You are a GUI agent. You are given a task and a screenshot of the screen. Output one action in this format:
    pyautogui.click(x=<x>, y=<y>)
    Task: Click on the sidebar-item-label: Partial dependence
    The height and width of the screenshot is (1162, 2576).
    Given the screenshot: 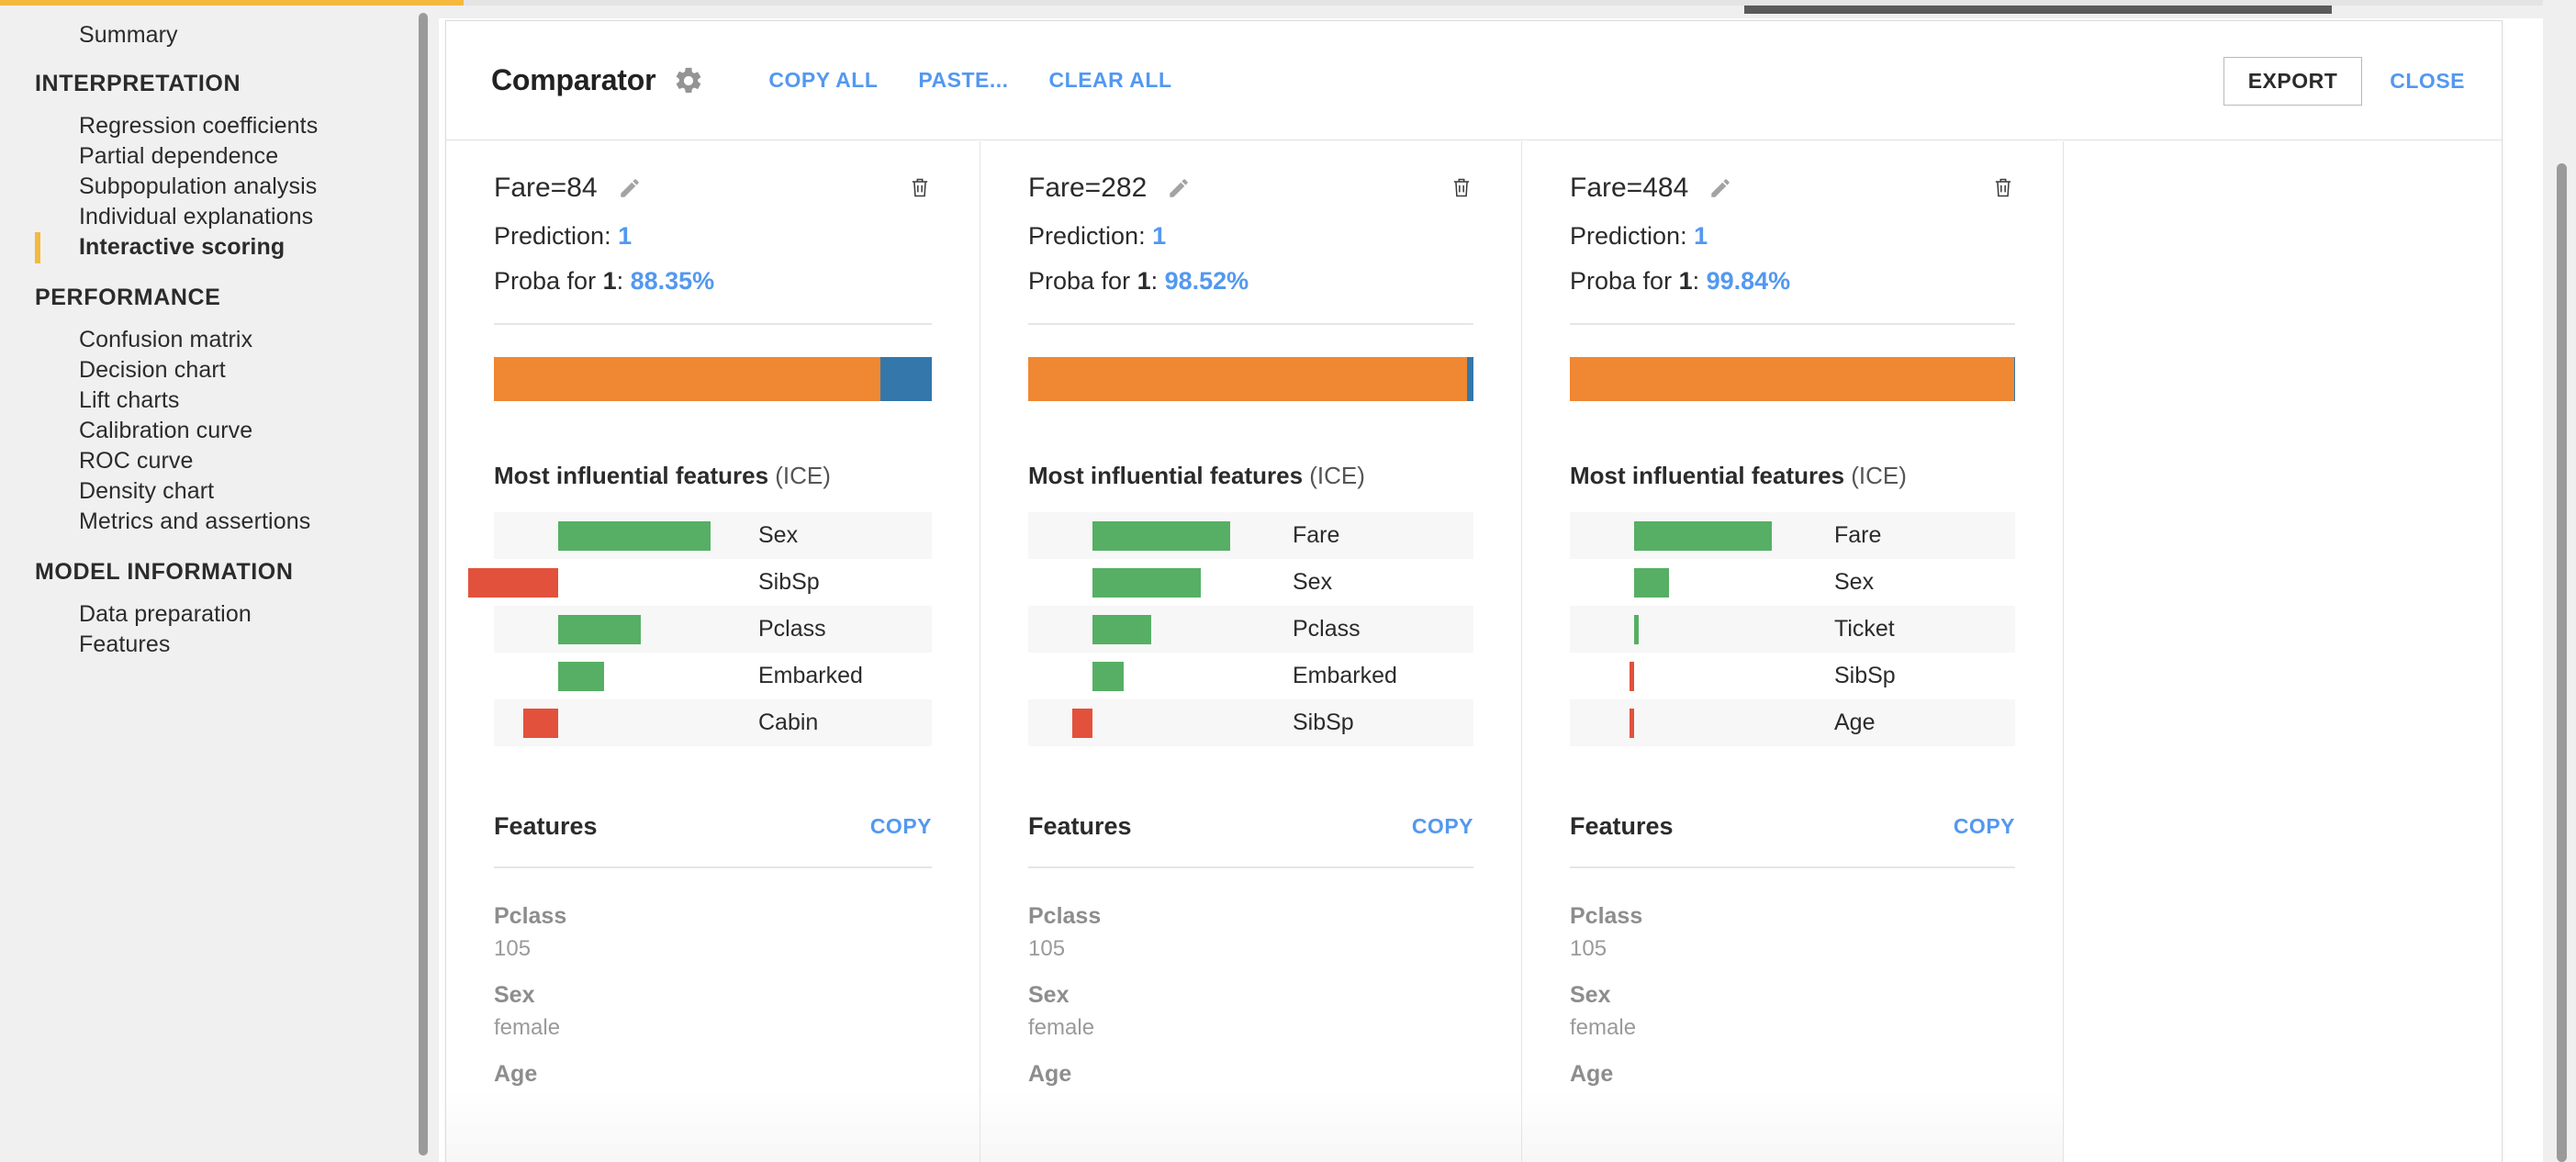 What is the action you would take?
    pyautogui.click(x=179, y=155)
    